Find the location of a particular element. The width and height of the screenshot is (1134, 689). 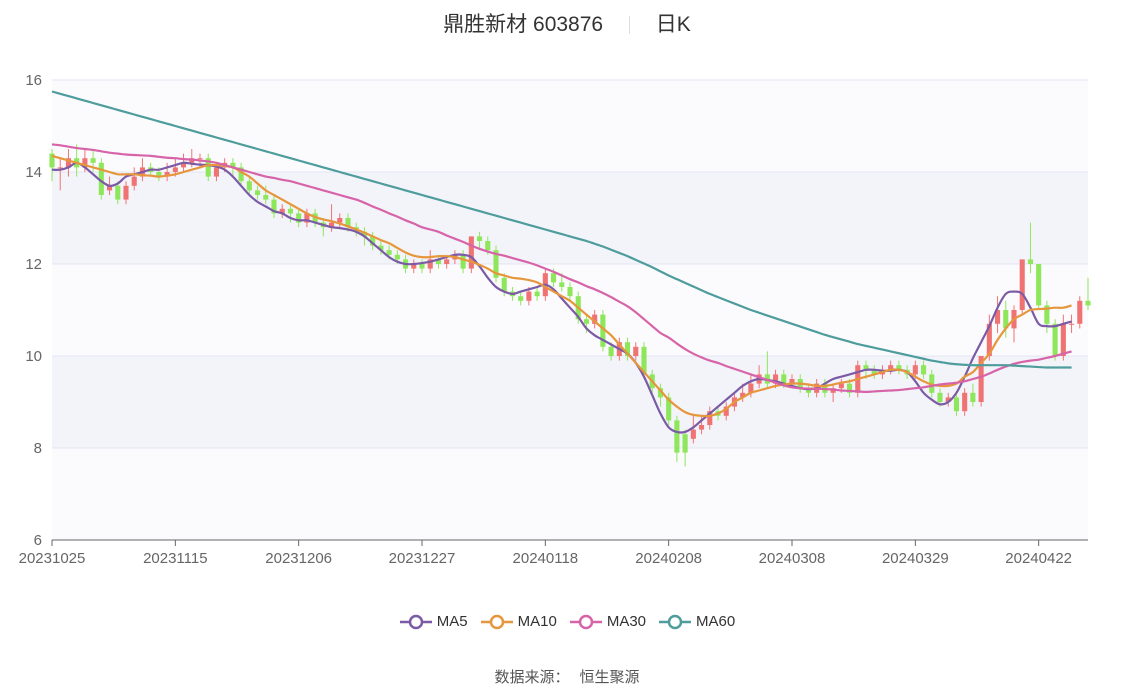

legend-item-ma10: MA10 is located at coordinates (518, 621).